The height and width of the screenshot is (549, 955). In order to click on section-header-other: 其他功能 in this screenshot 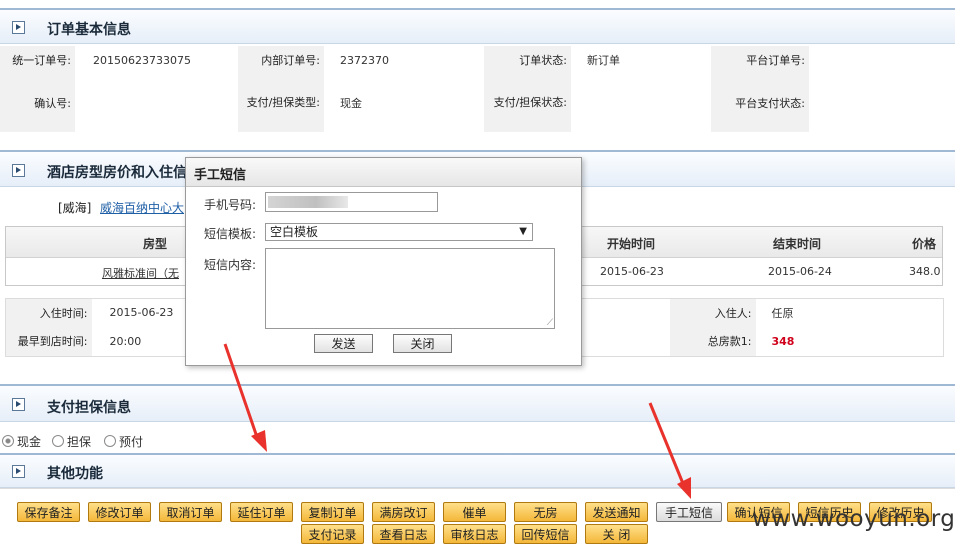, I will do `click(477, 470)`.